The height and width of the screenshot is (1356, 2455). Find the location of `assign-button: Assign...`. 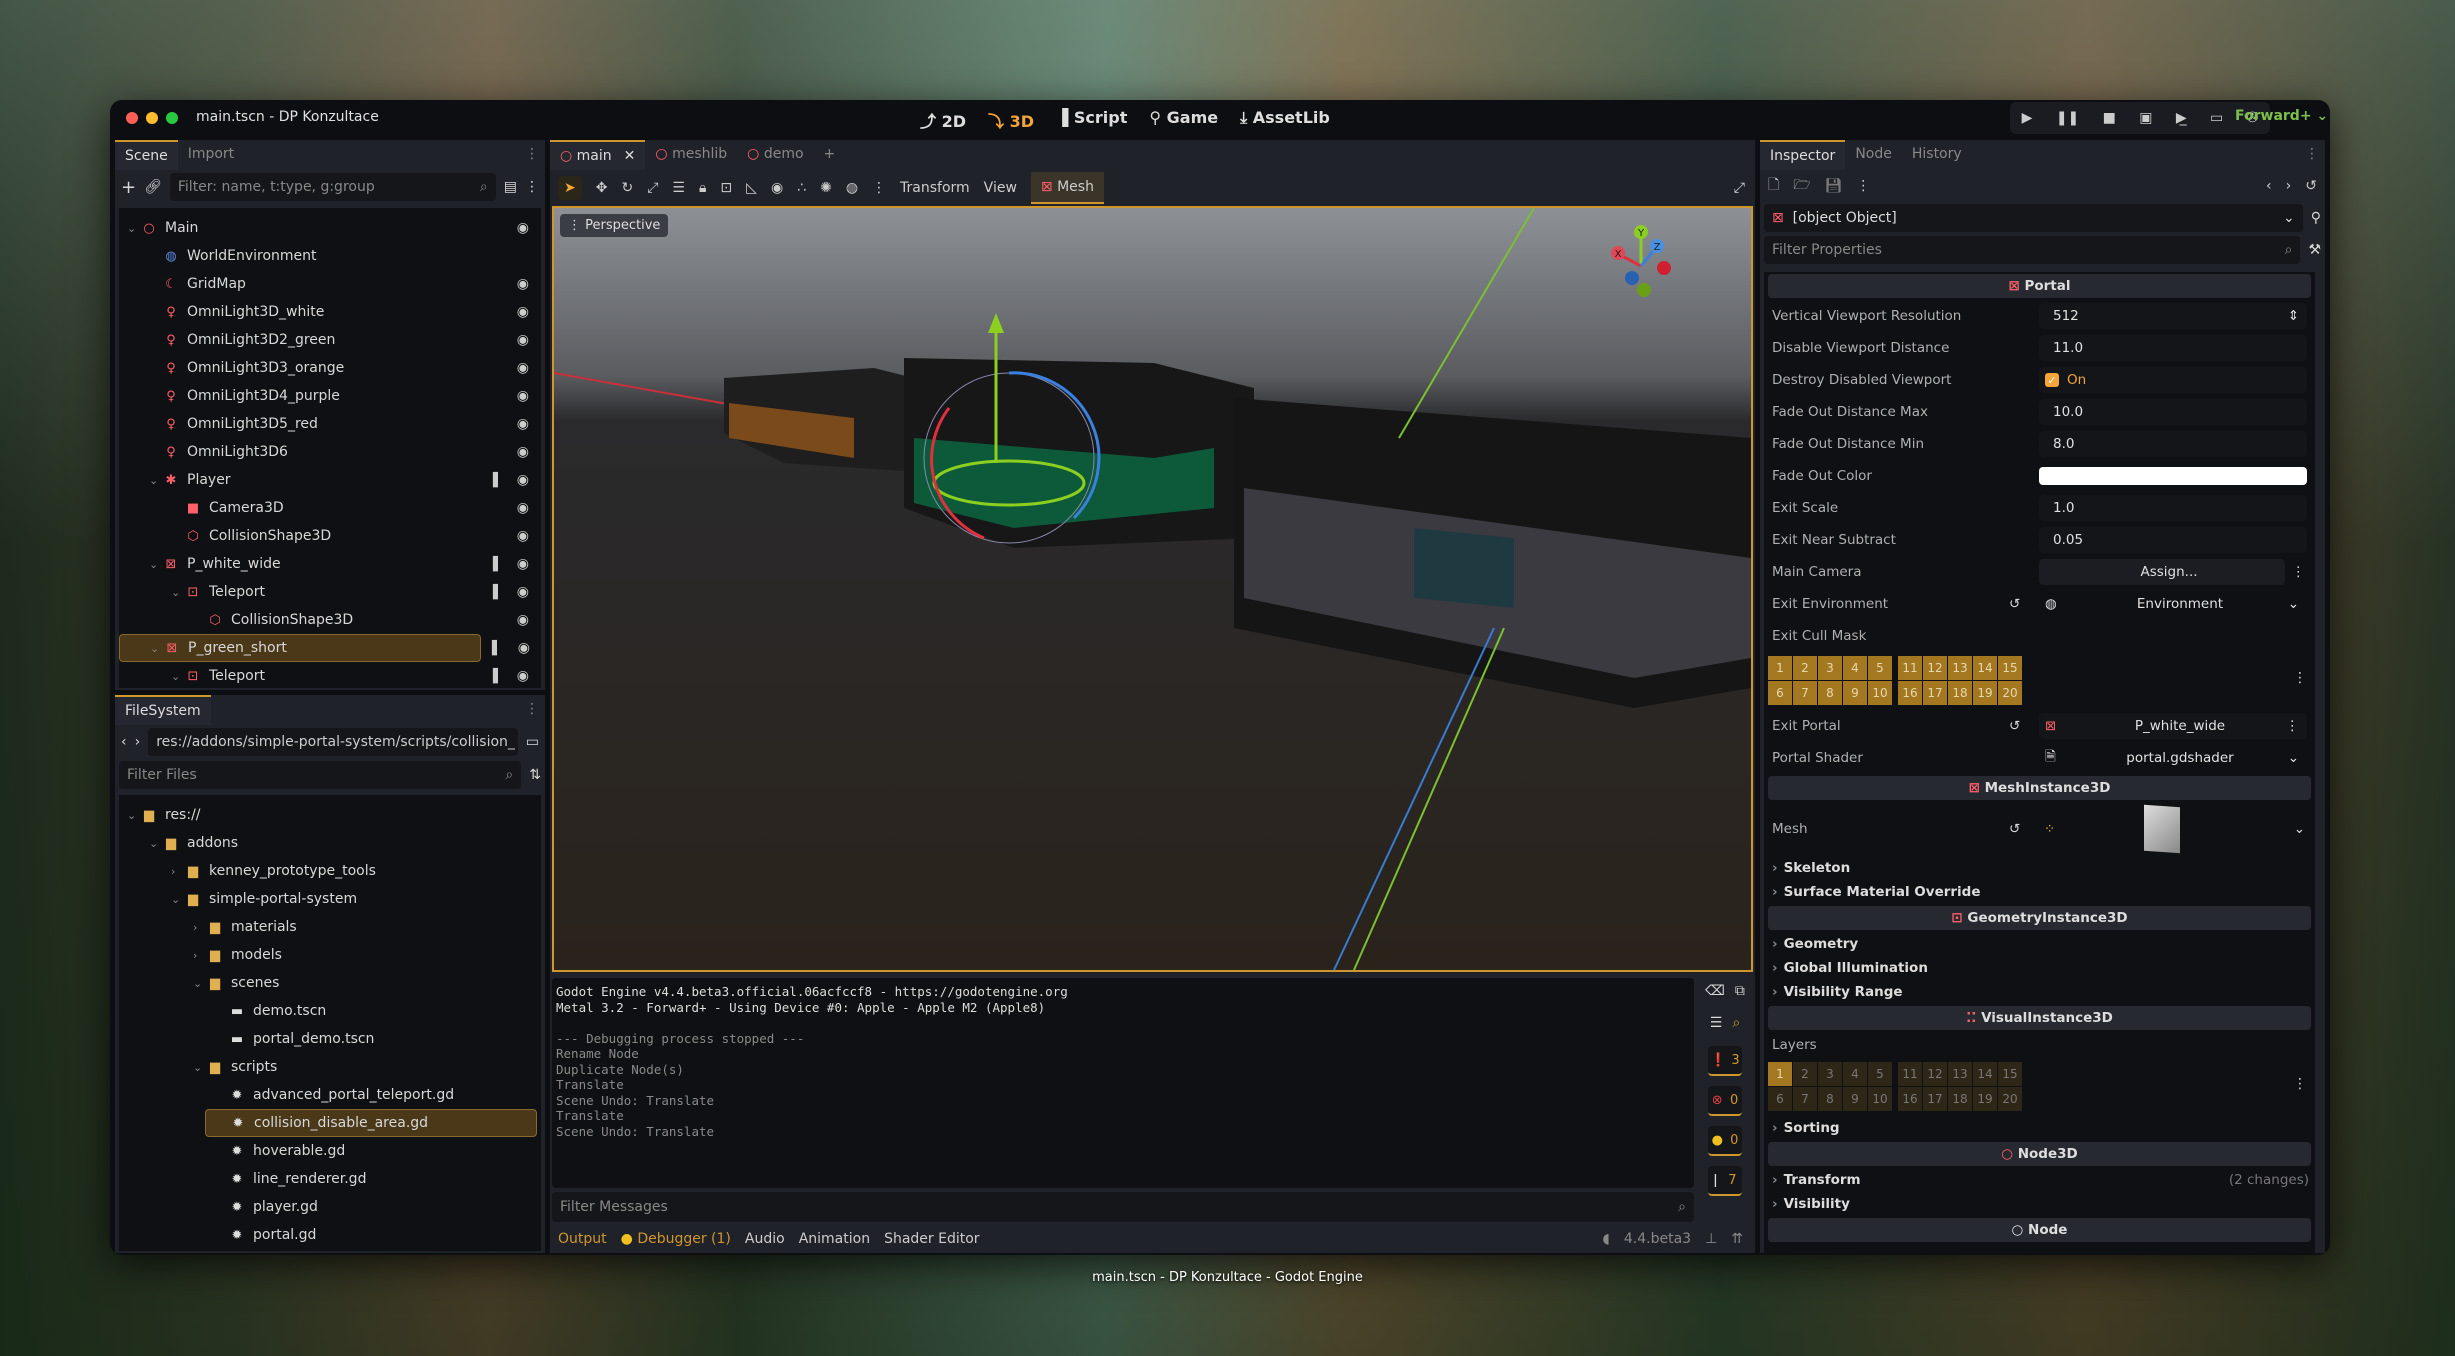

assign-button: Assign... is located at coordinates (2162, 572).